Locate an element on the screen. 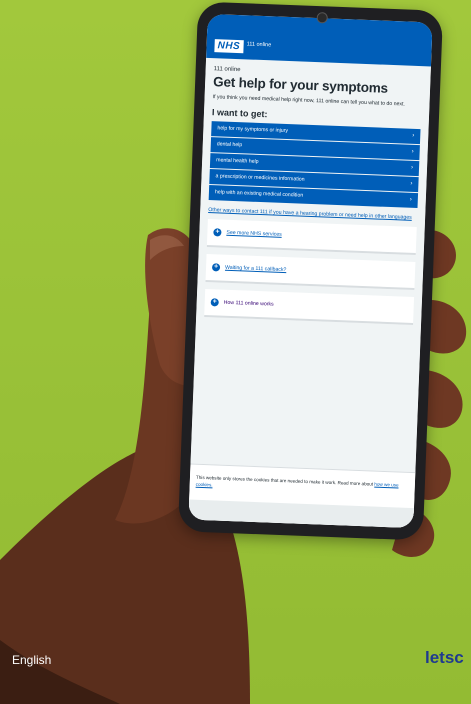 The width and height of the screenshot is (471, 704). nhs-logo: NHS is located at coordinates (229, 46).